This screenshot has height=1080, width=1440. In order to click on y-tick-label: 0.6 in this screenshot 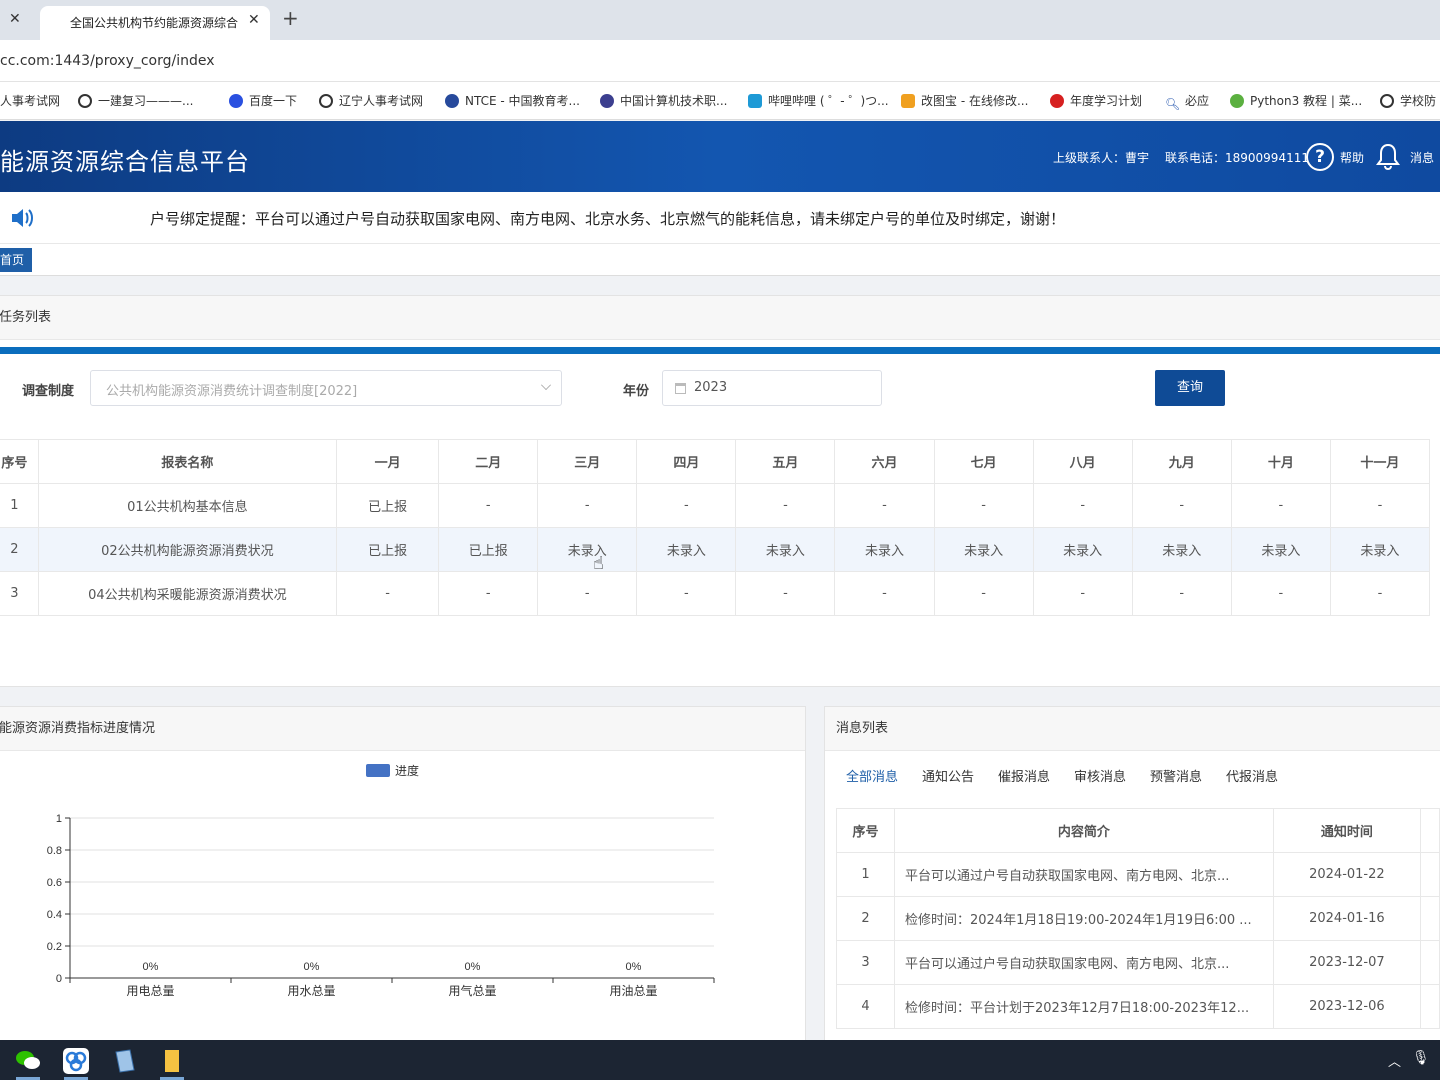, I will do `click(54, 883)`.